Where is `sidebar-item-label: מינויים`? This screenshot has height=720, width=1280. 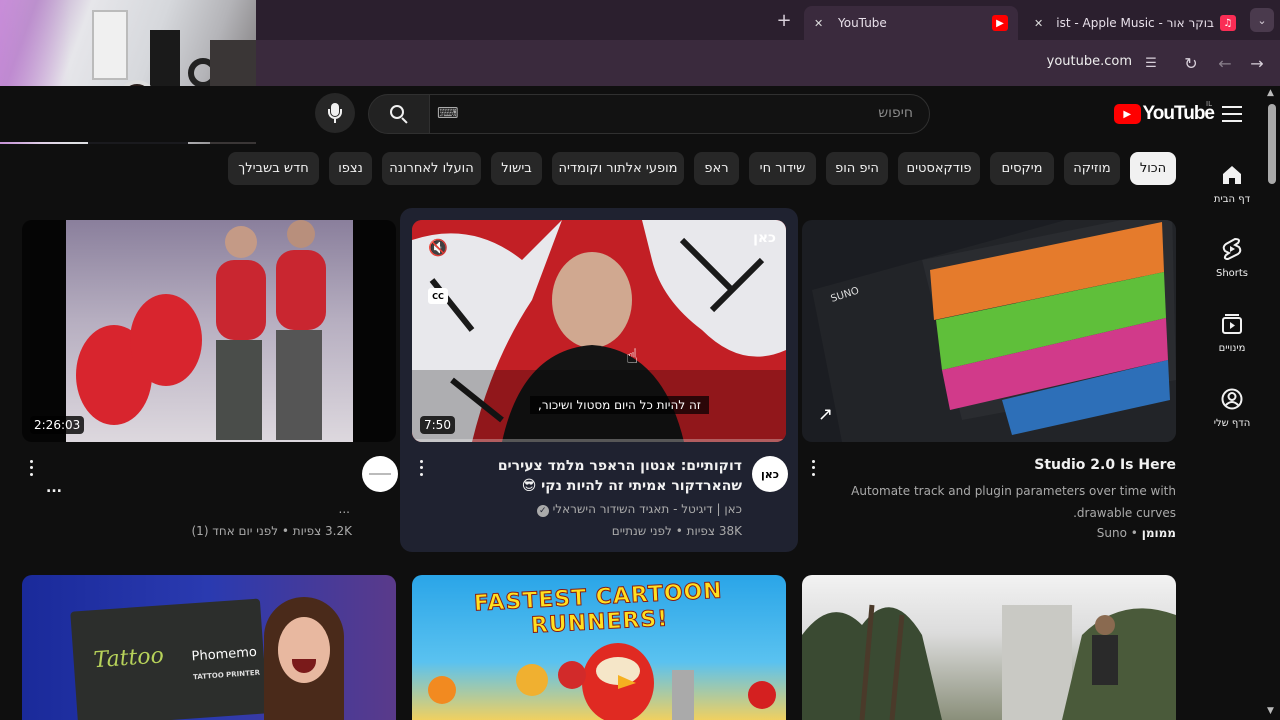 sidebar-item-label: מינויים is located at coordinates (1232, 348).